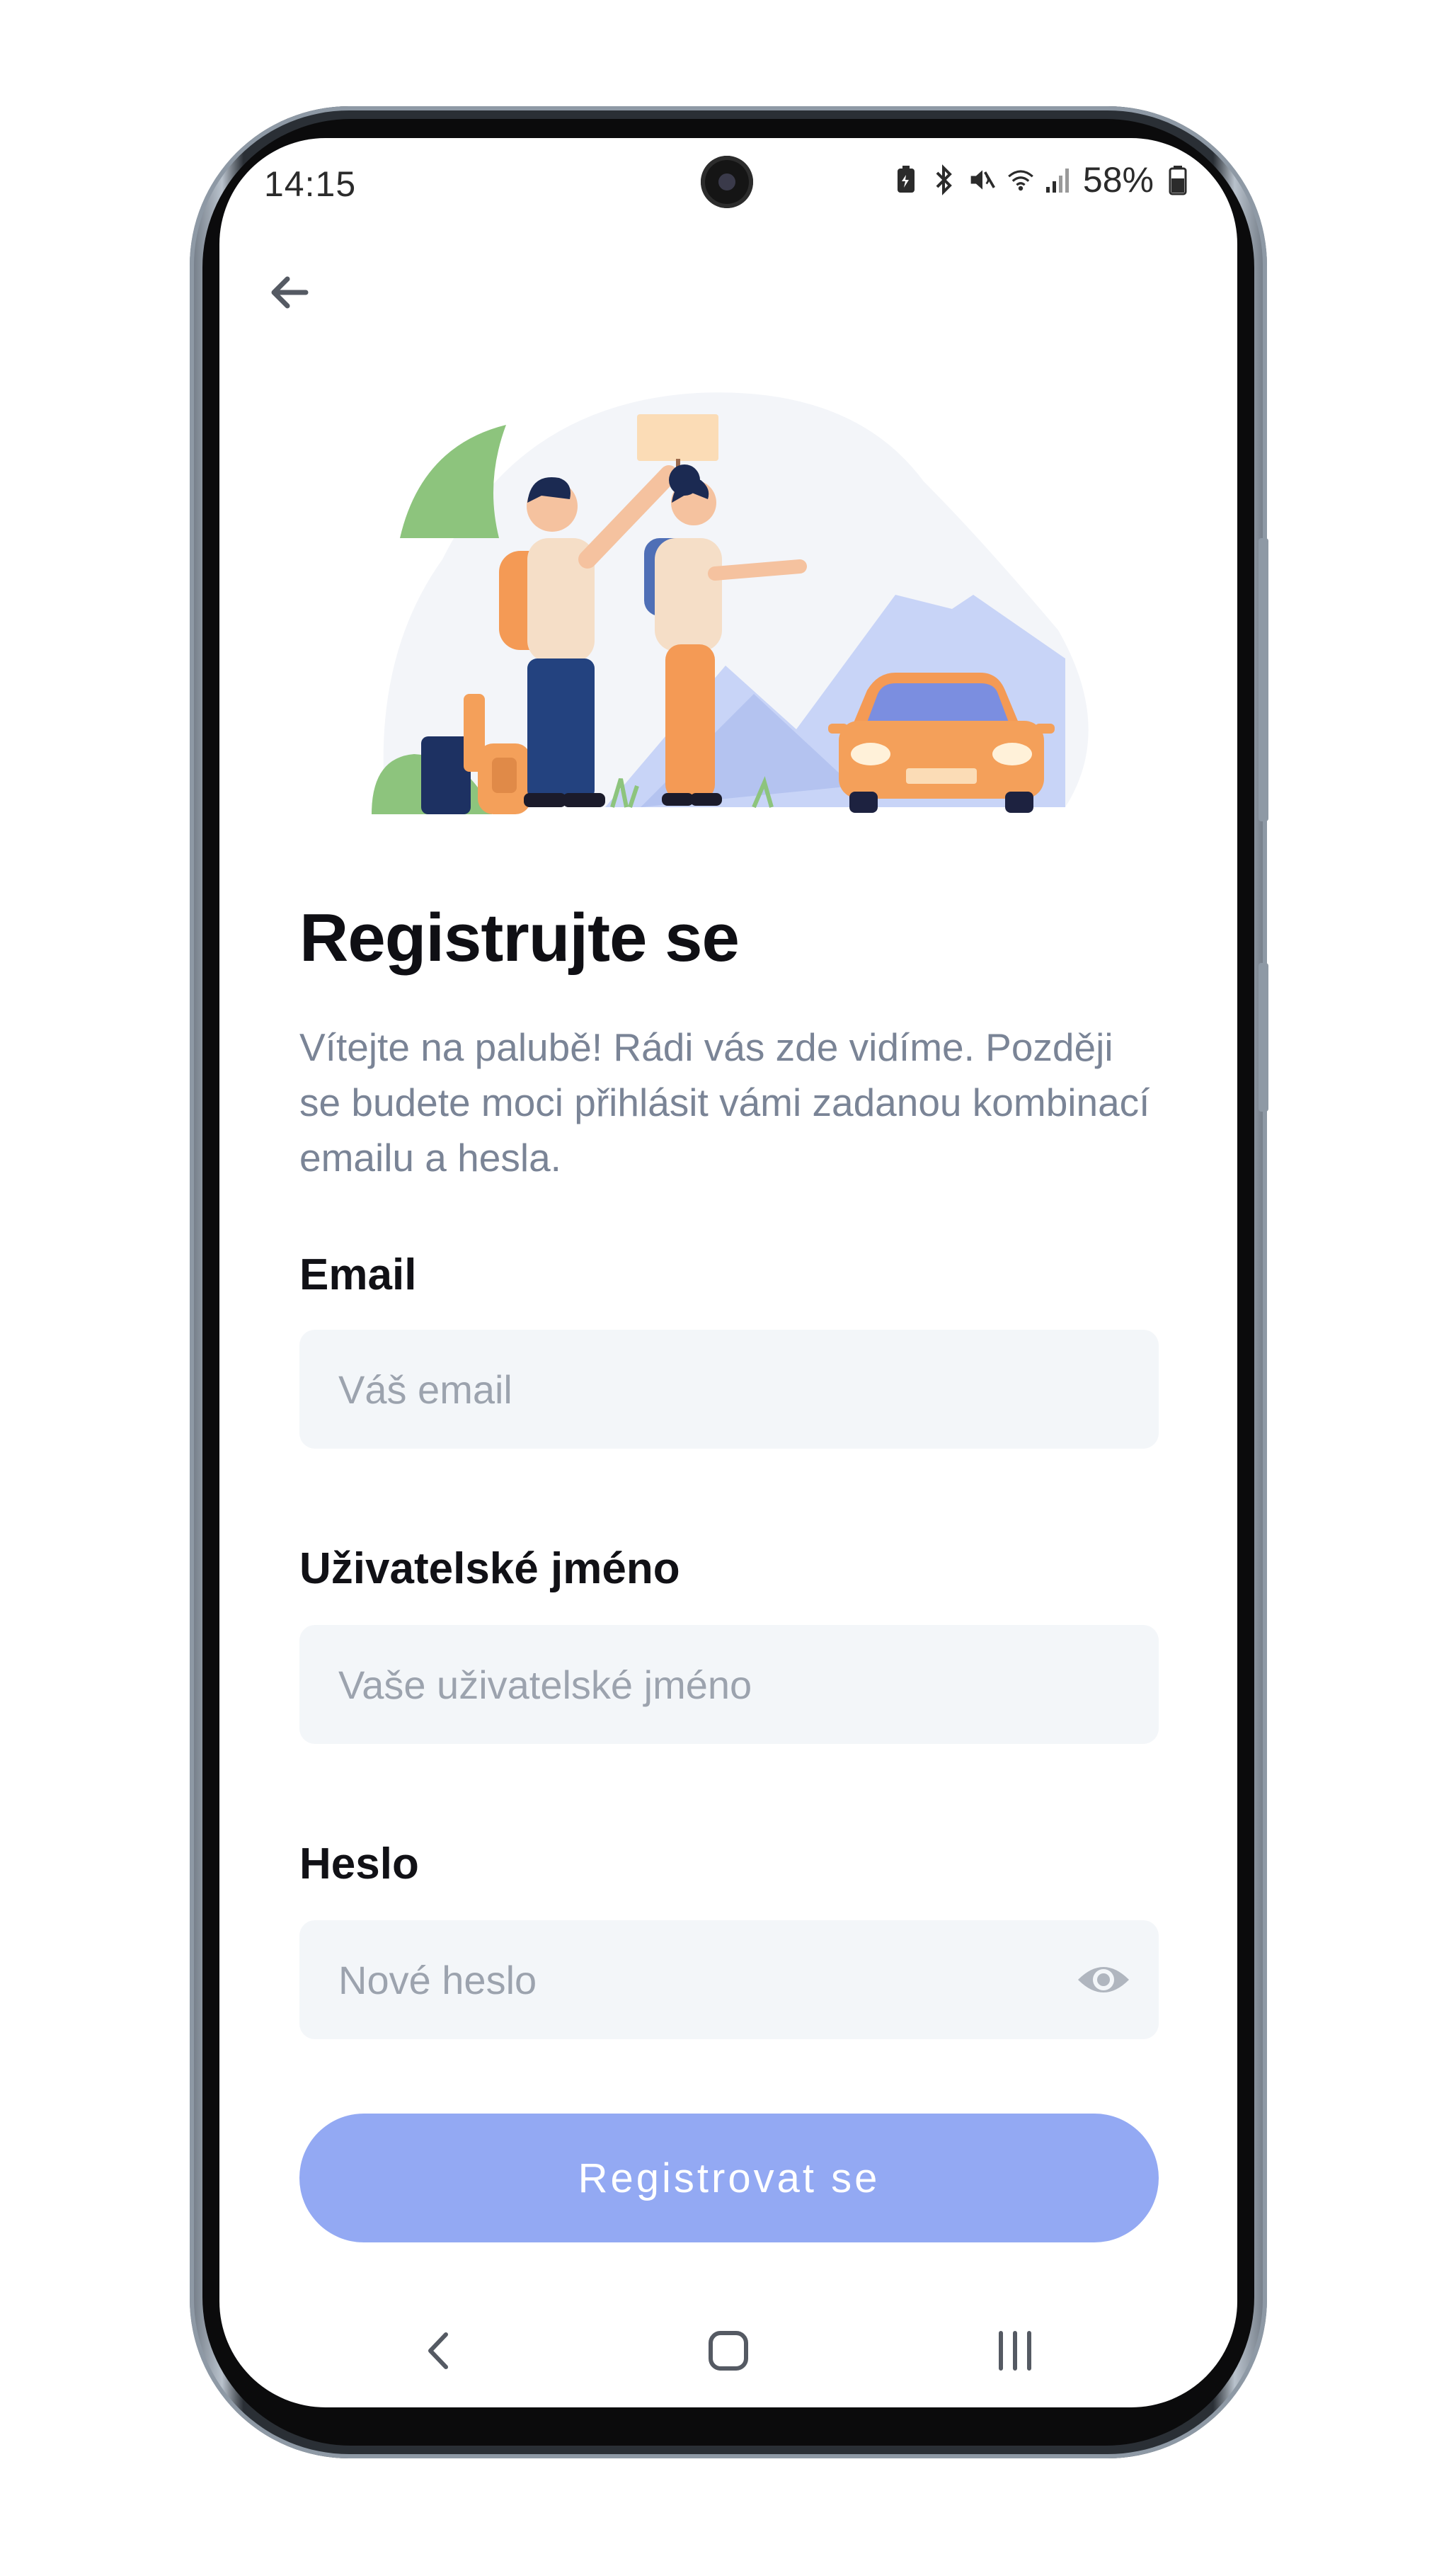 This screenshot has height=2549, width=1456. What do you see at coordinates (359, 1864) in the screenshot?
I see `password-label: Heslo` at bounding box center [359, 1864].